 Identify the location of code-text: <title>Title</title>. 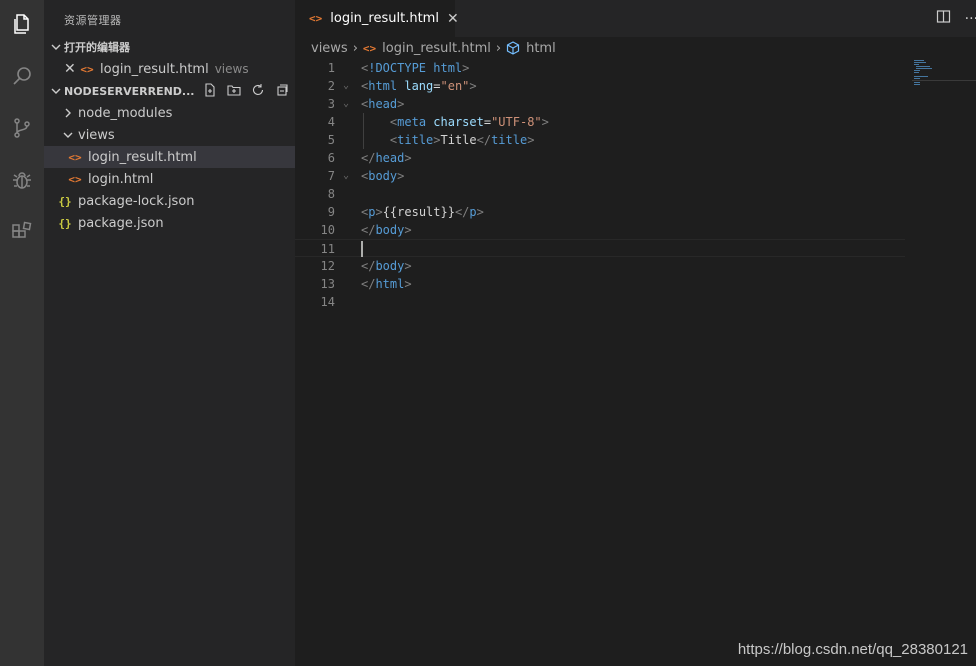
(448, 140).